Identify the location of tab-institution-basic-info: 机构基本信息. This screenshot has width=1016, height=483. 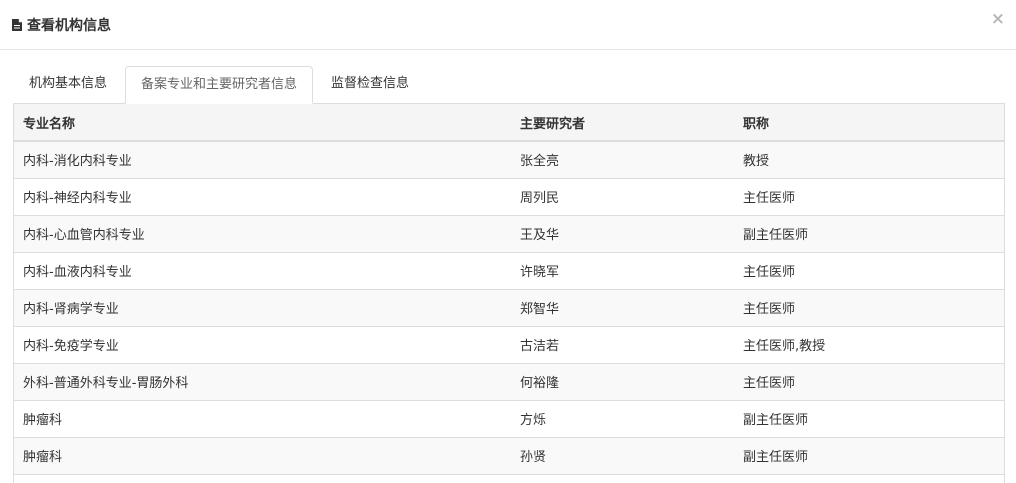
(68, 84).